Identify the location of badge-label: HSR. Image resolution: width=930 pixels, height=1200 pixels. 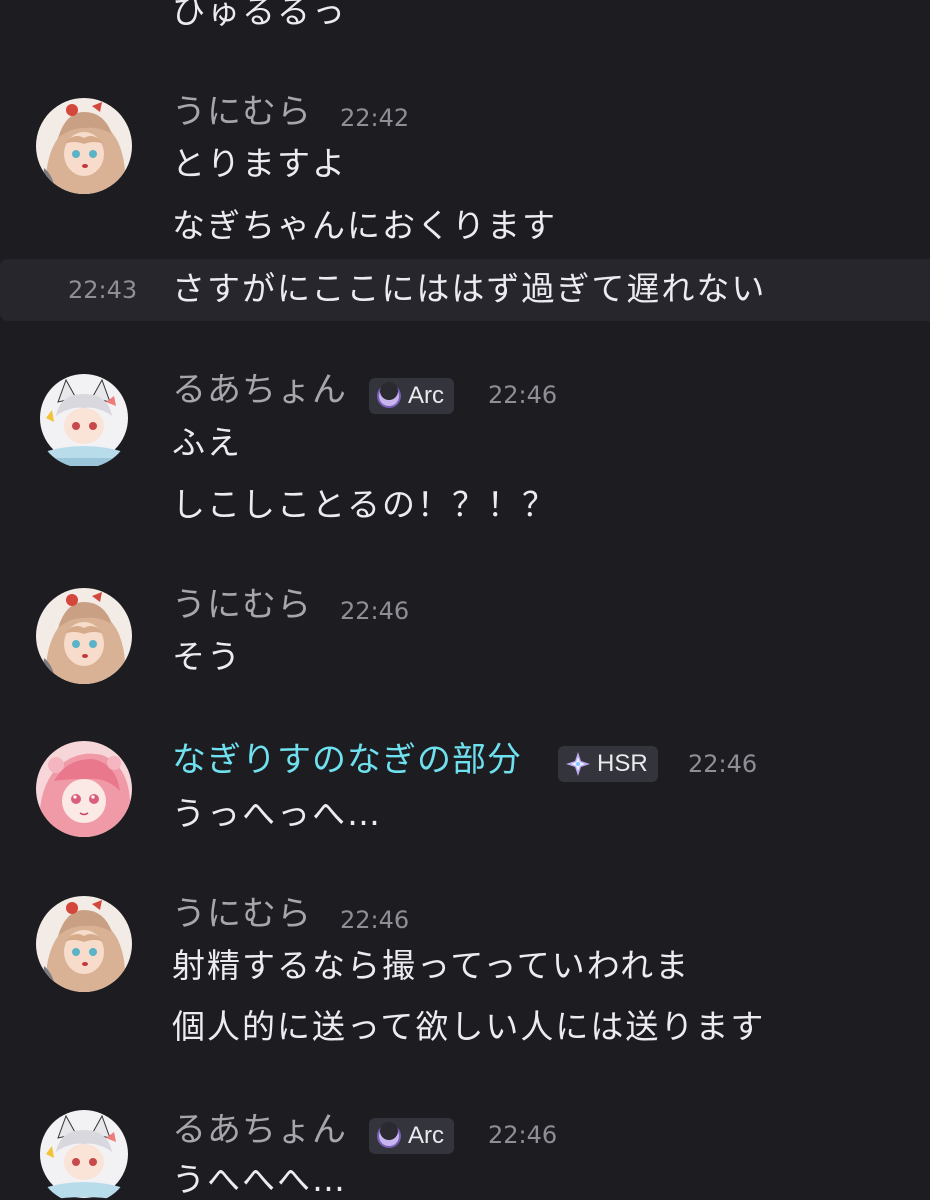
(622, 763).